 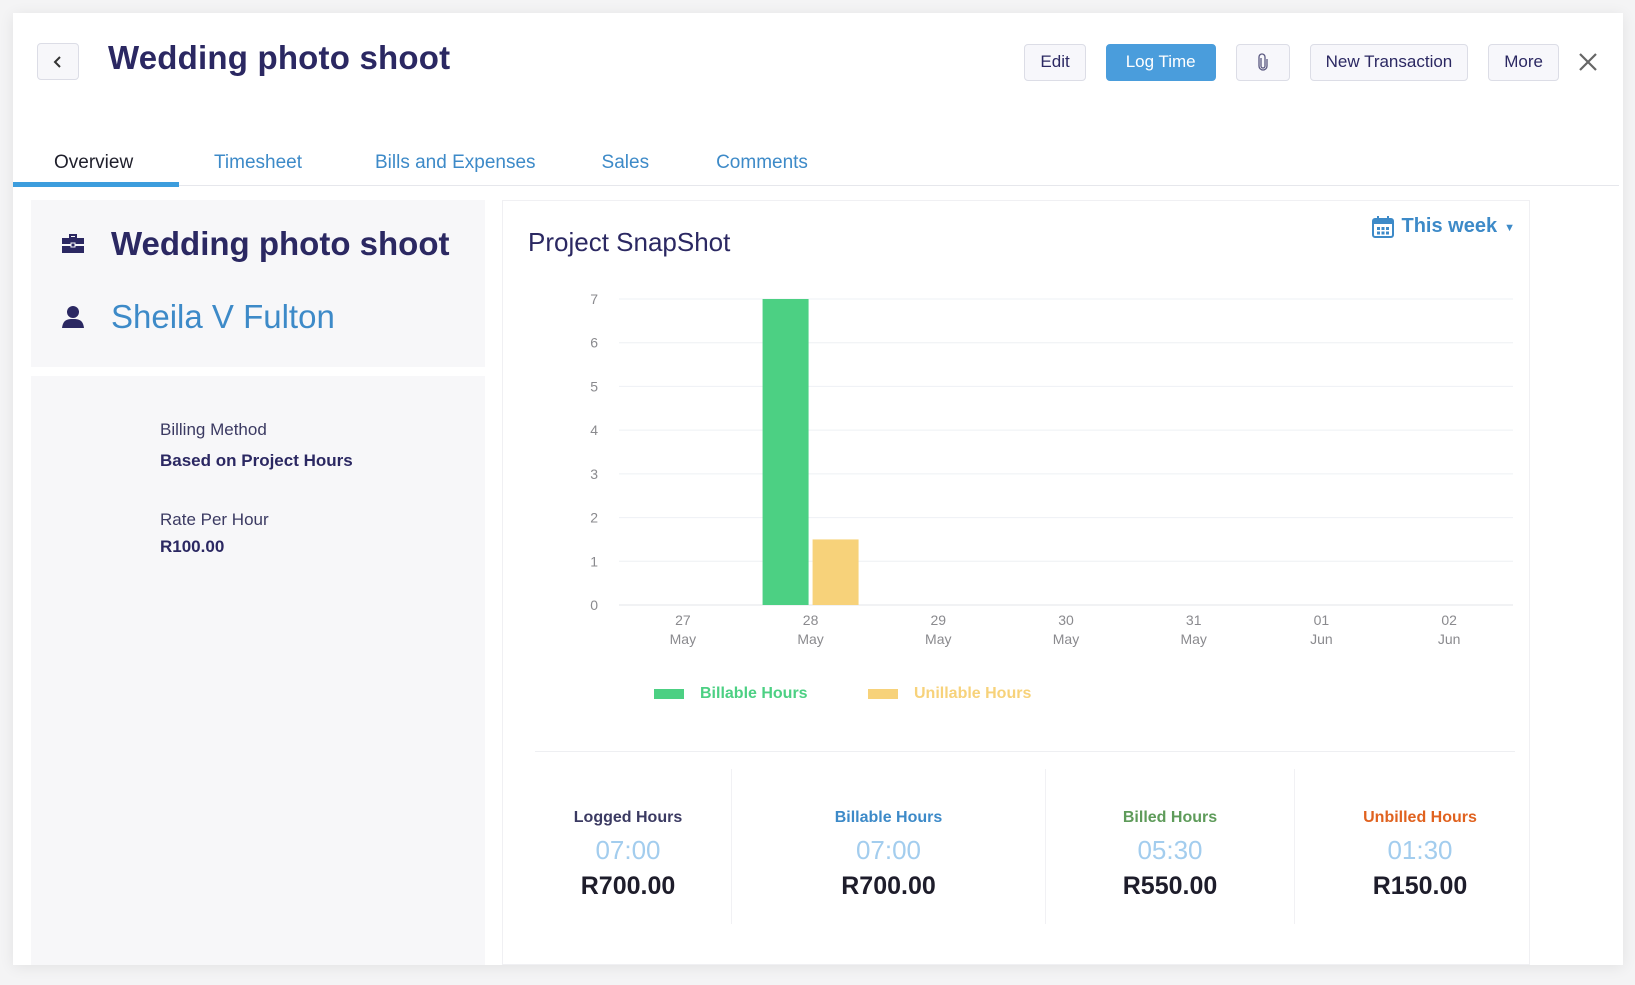 What do you see at coordinates (594, 386) in the screenshot?
I see `y-tick-label: 5` at bounding box center [594, 386].